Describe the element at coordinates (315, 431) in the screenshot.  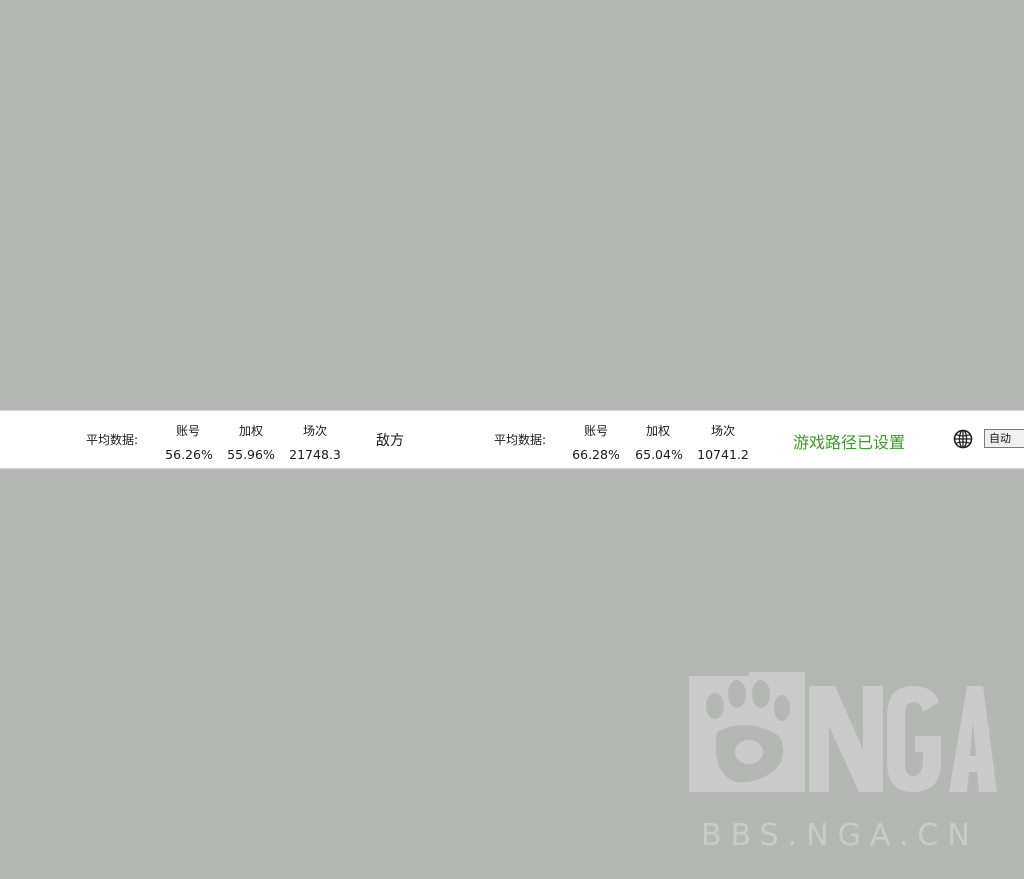
I see `friendly-header-battles: 场次` at that location.